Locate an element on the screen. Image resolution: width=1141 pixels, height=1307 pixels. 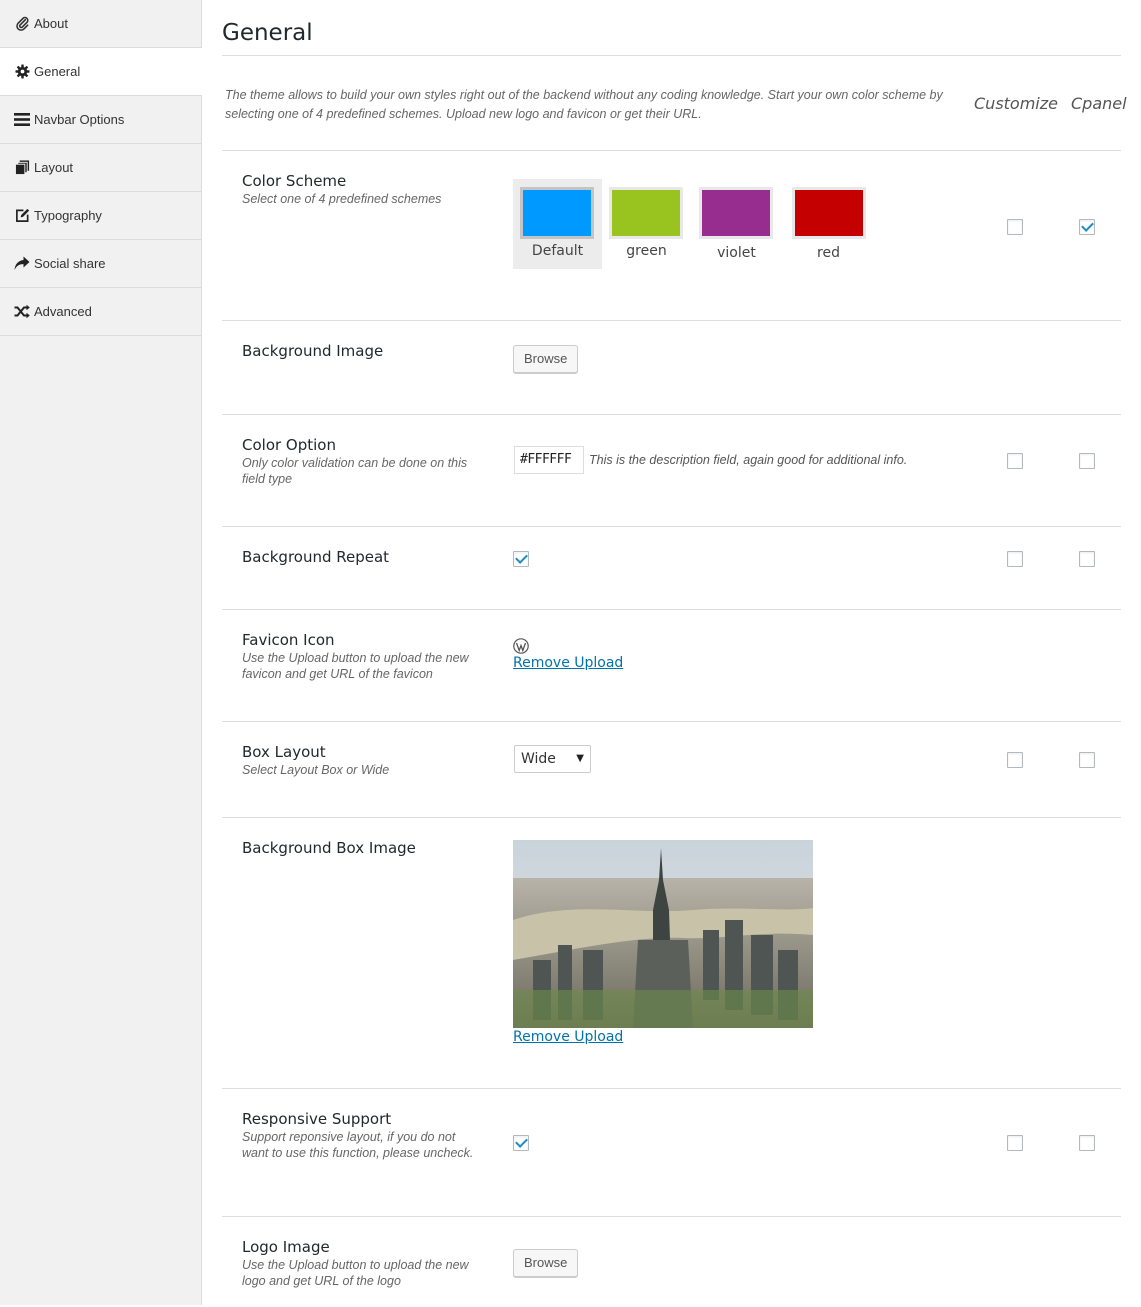
sidebar-item-advanced: Advanced is located at coordinates (100, 312).